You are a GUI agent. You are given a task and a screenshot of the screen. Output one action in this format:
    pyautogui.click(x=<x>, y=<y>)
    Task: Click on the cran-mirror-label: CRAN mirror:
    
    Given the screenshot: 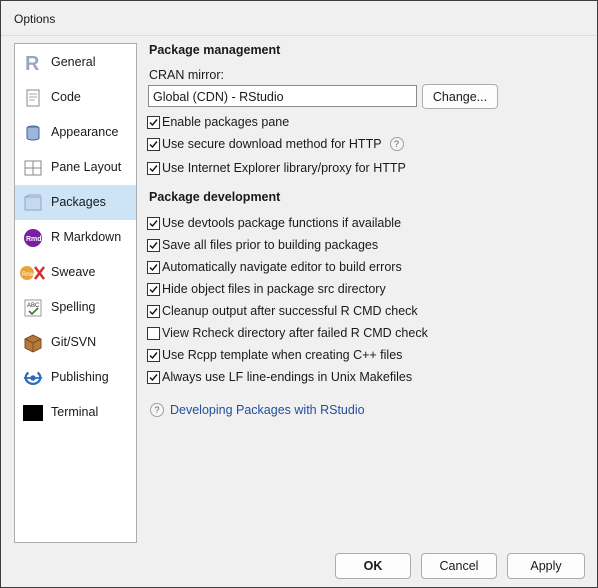 What is the action you would take?
    pyautogui.click(x=186, y=75)
    